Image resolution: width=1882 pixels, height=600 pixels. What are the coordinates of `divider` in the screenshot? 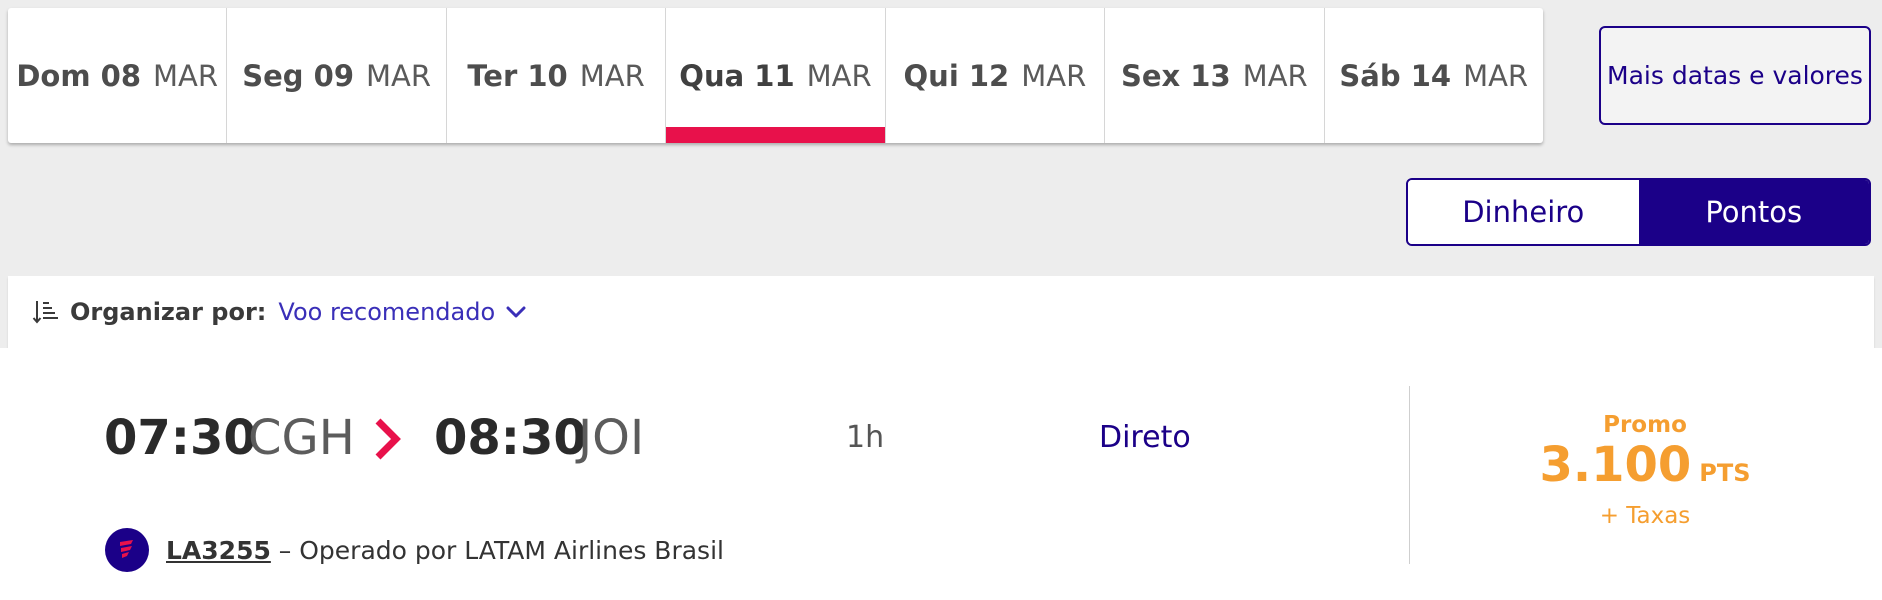 It's located at (1409, 475).